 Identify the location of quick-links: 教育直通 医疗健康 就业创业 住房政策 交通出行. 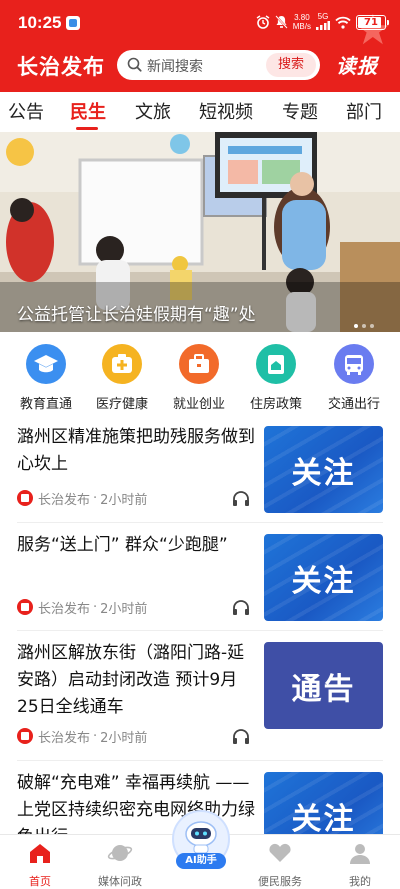
(200, 377).